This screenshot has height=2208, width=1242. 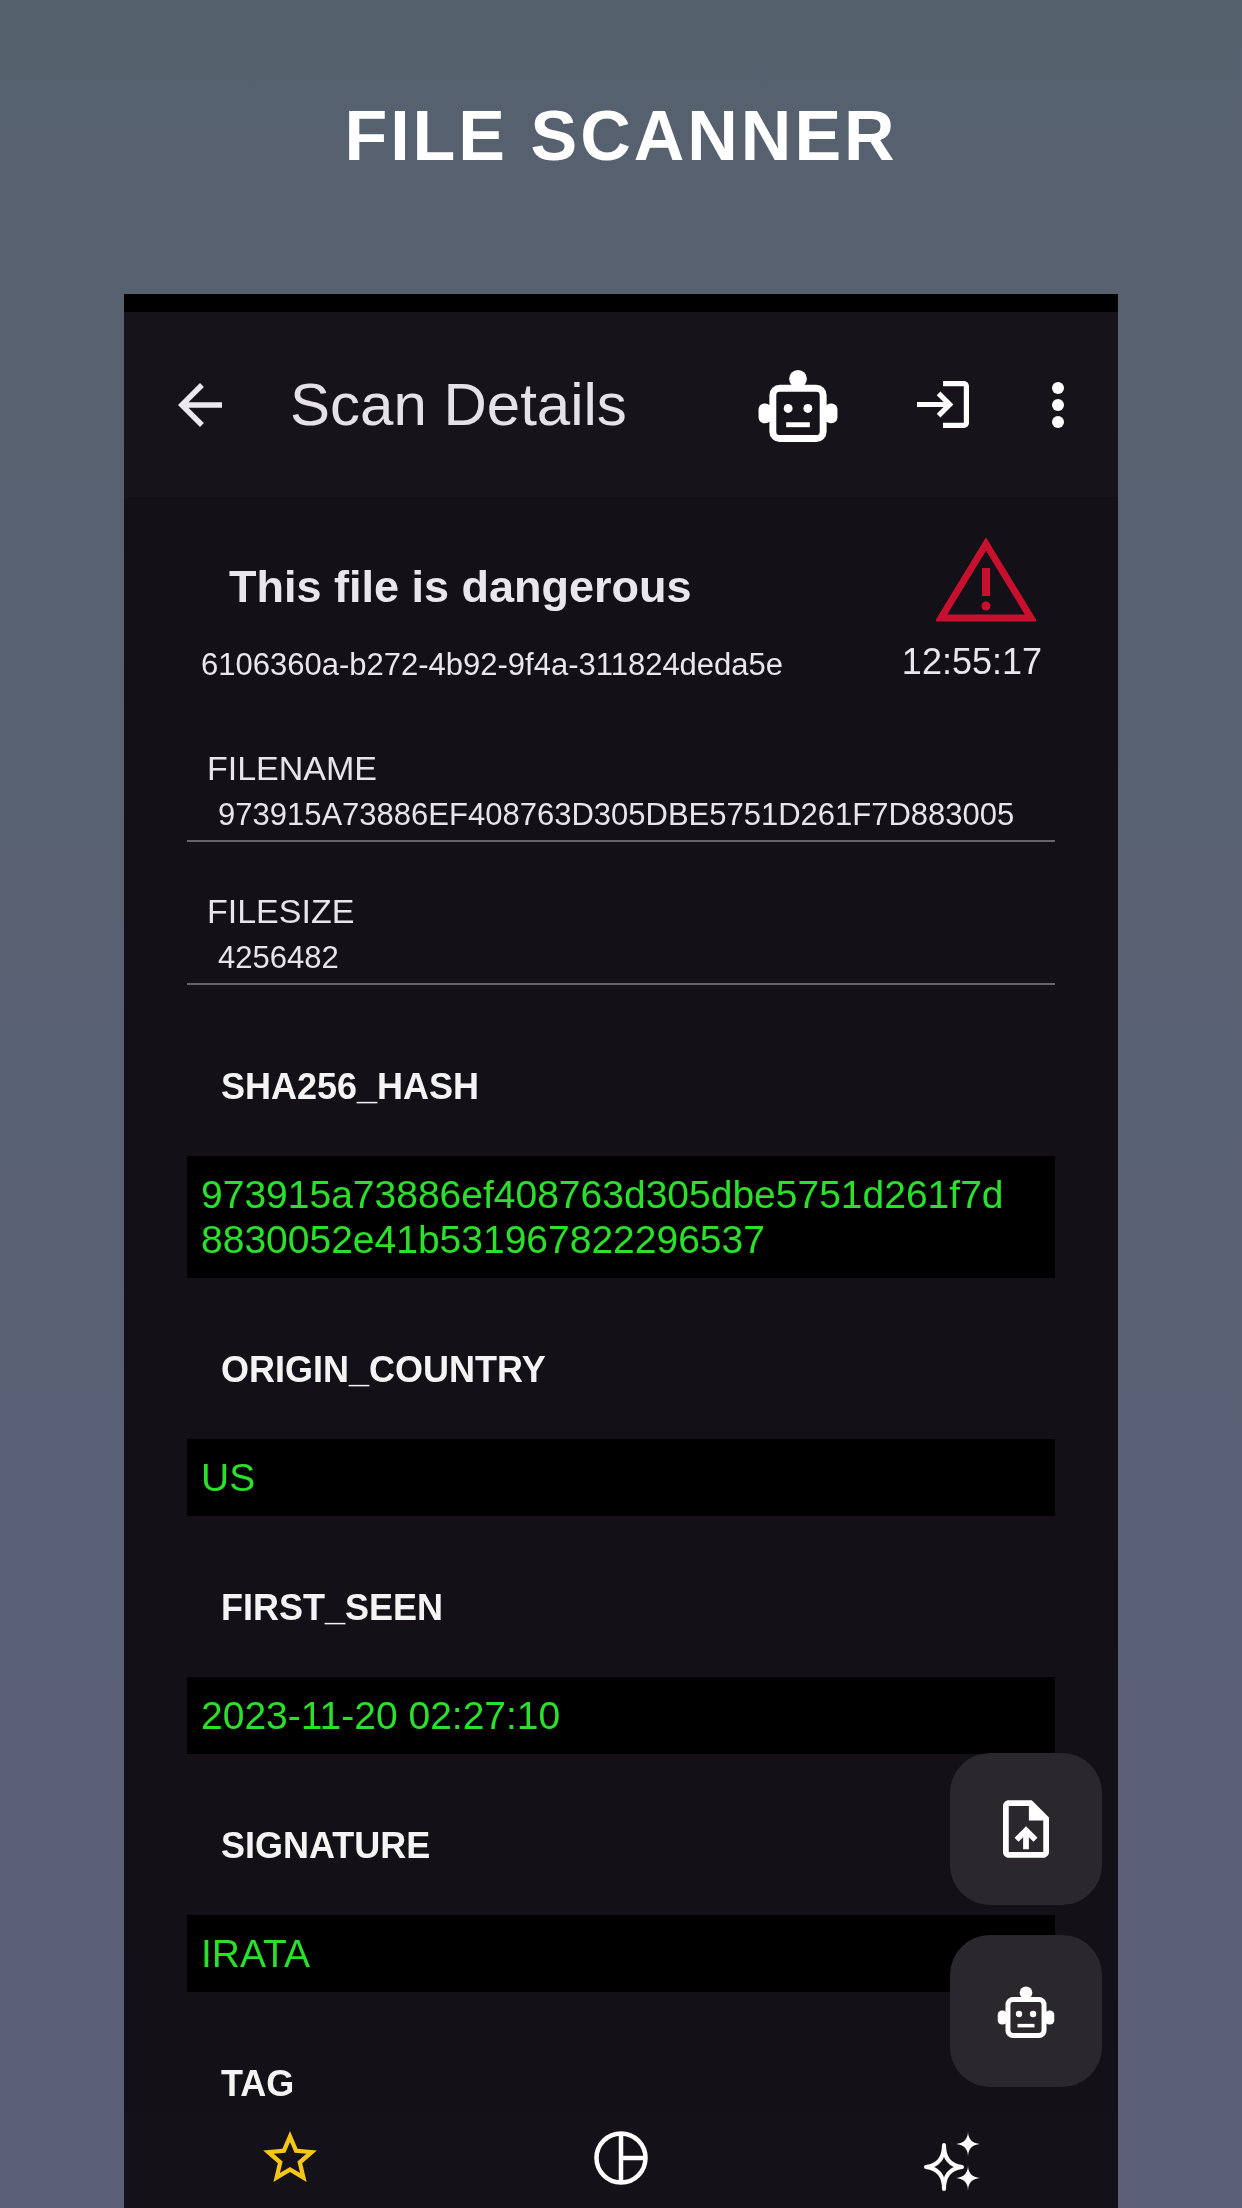 I want to click on field-value: 973915A73886EF408763D305DBE5751D261F7D883005, so click(x=616, y=815).